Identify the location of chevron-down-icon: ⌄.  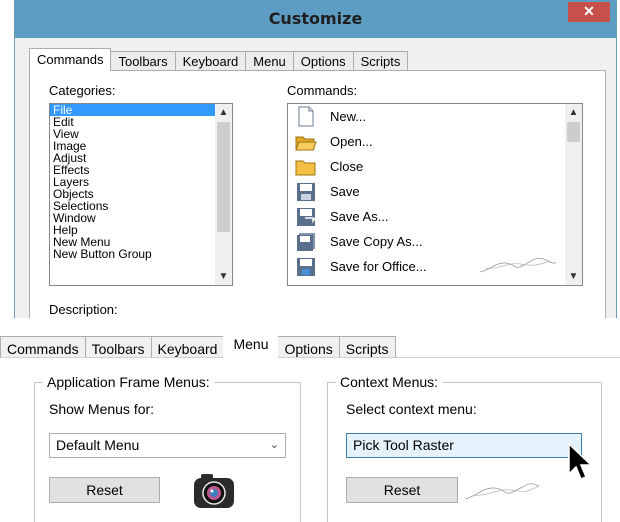
(274, 445).